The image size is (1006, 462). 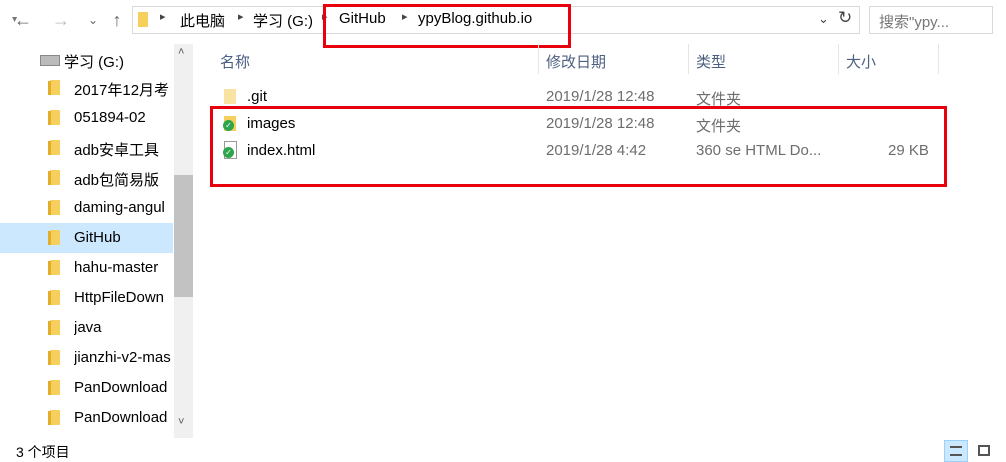 I want to click on sidebar-item-label: hahu-master, so click(x=116, y=267).